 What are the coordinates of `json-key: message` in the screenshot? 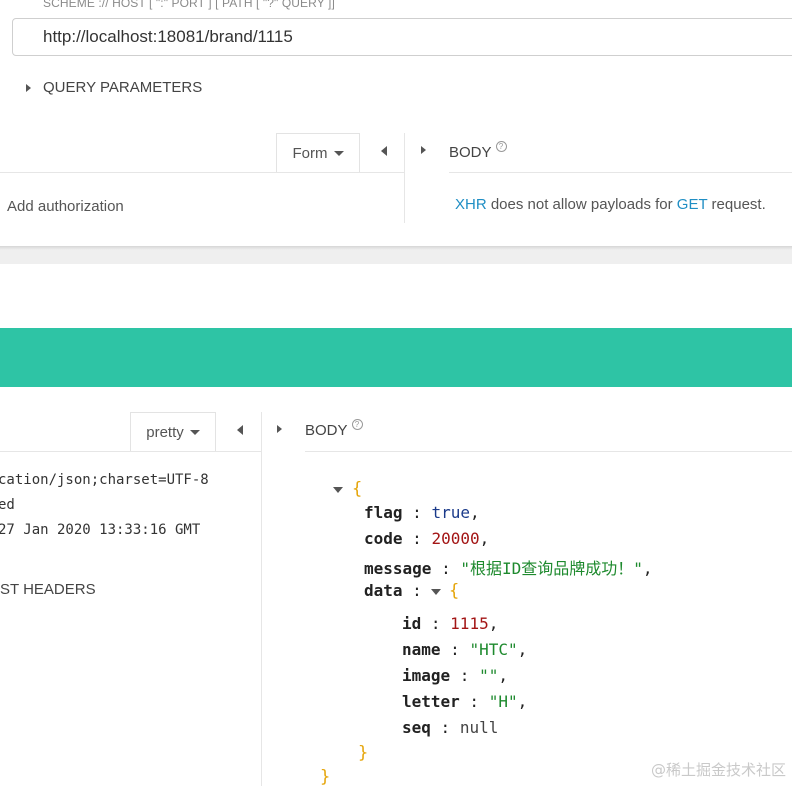 It's located at (398, 568).